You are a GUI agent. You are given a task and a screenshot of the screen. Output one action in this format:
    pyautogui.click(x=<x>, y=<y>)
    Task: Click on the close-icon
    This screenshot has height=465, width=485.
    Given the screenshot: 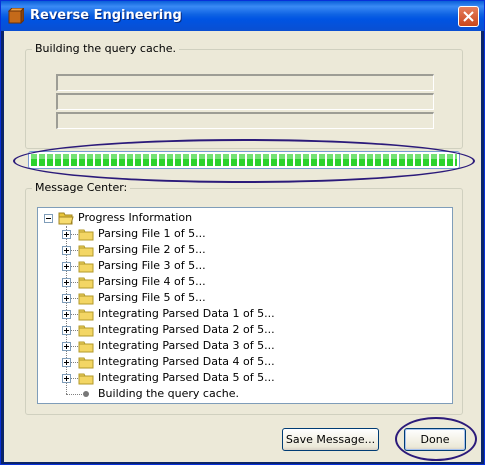 What is the action you would take?
    pyautogui.click(x=468, y=16)
    